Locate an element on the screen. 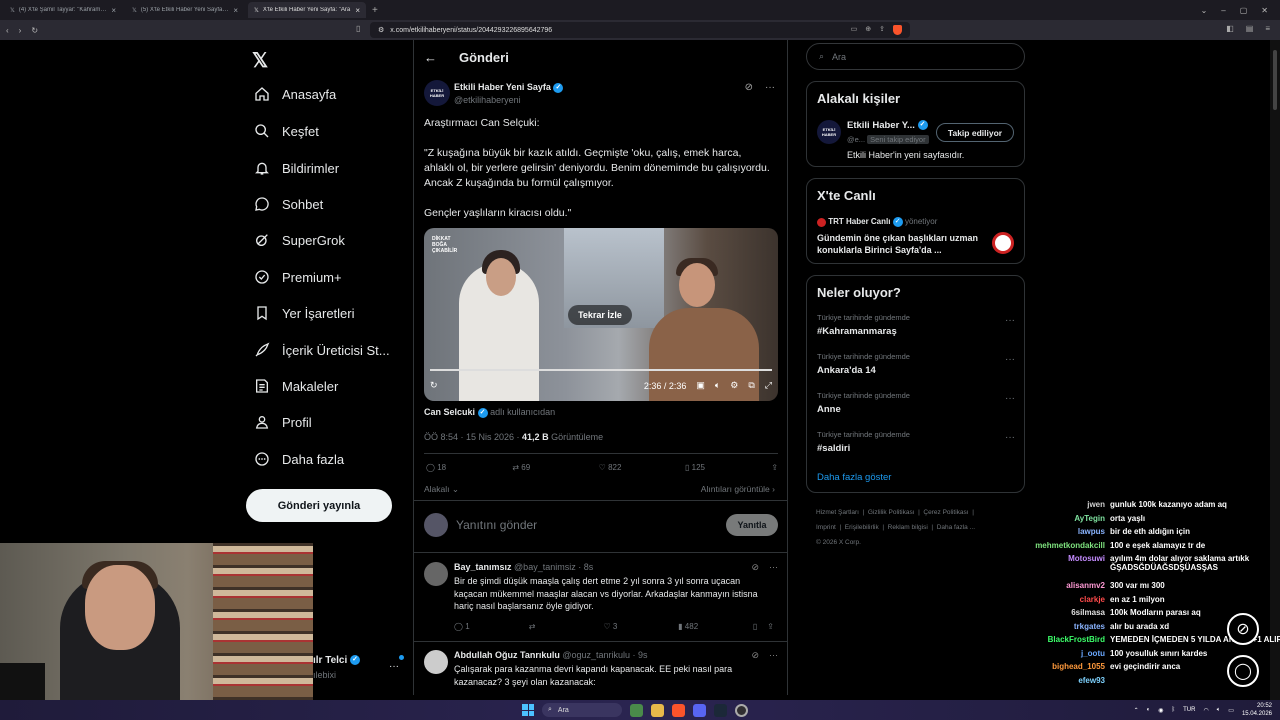  trend-item: Türkiye tarihinde gündemde Anne ··· is located at coordinates (916, 403).